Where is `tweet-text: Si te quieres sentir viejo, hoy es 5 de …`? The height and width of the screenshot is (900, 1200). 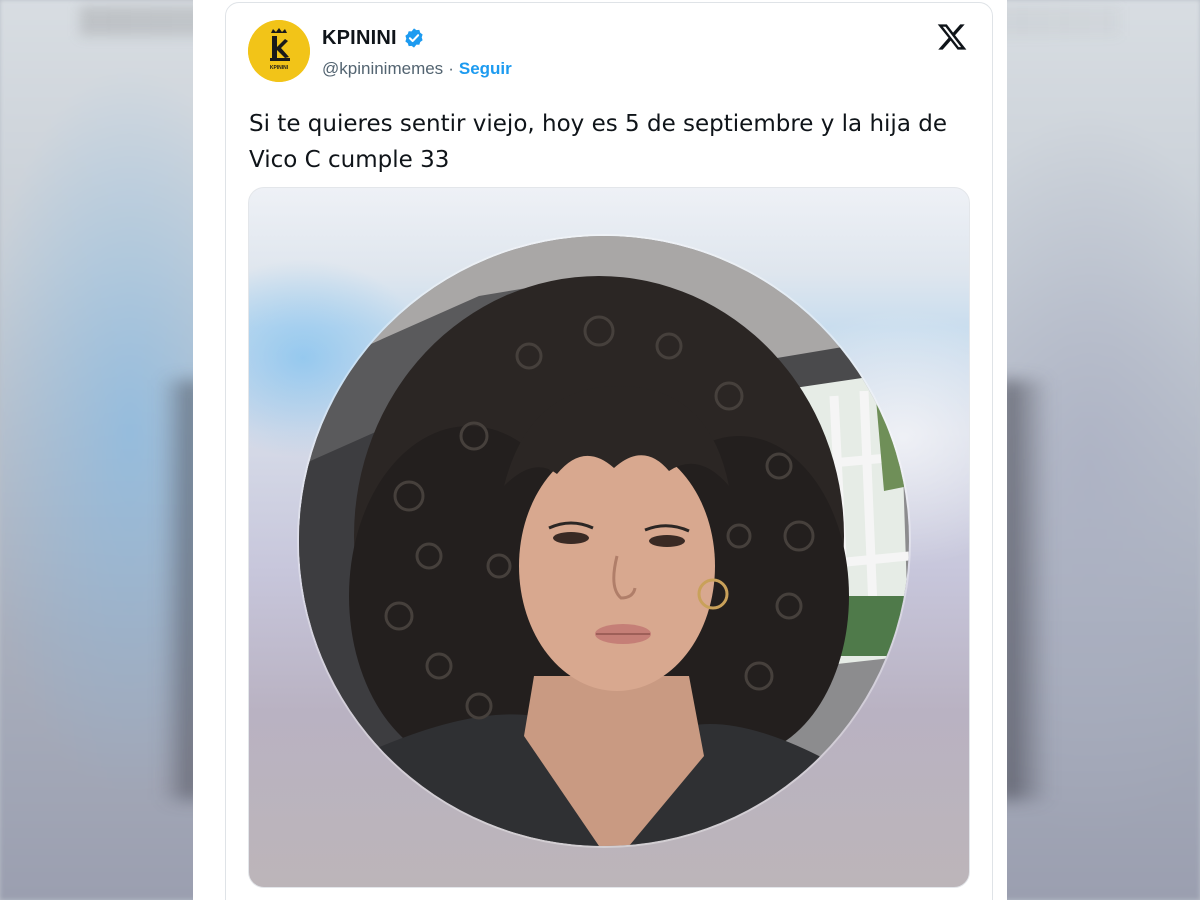 tweet-text: Si te quieres sentir viejo, hoy es 5 de … is located at coordinates (598, 142).